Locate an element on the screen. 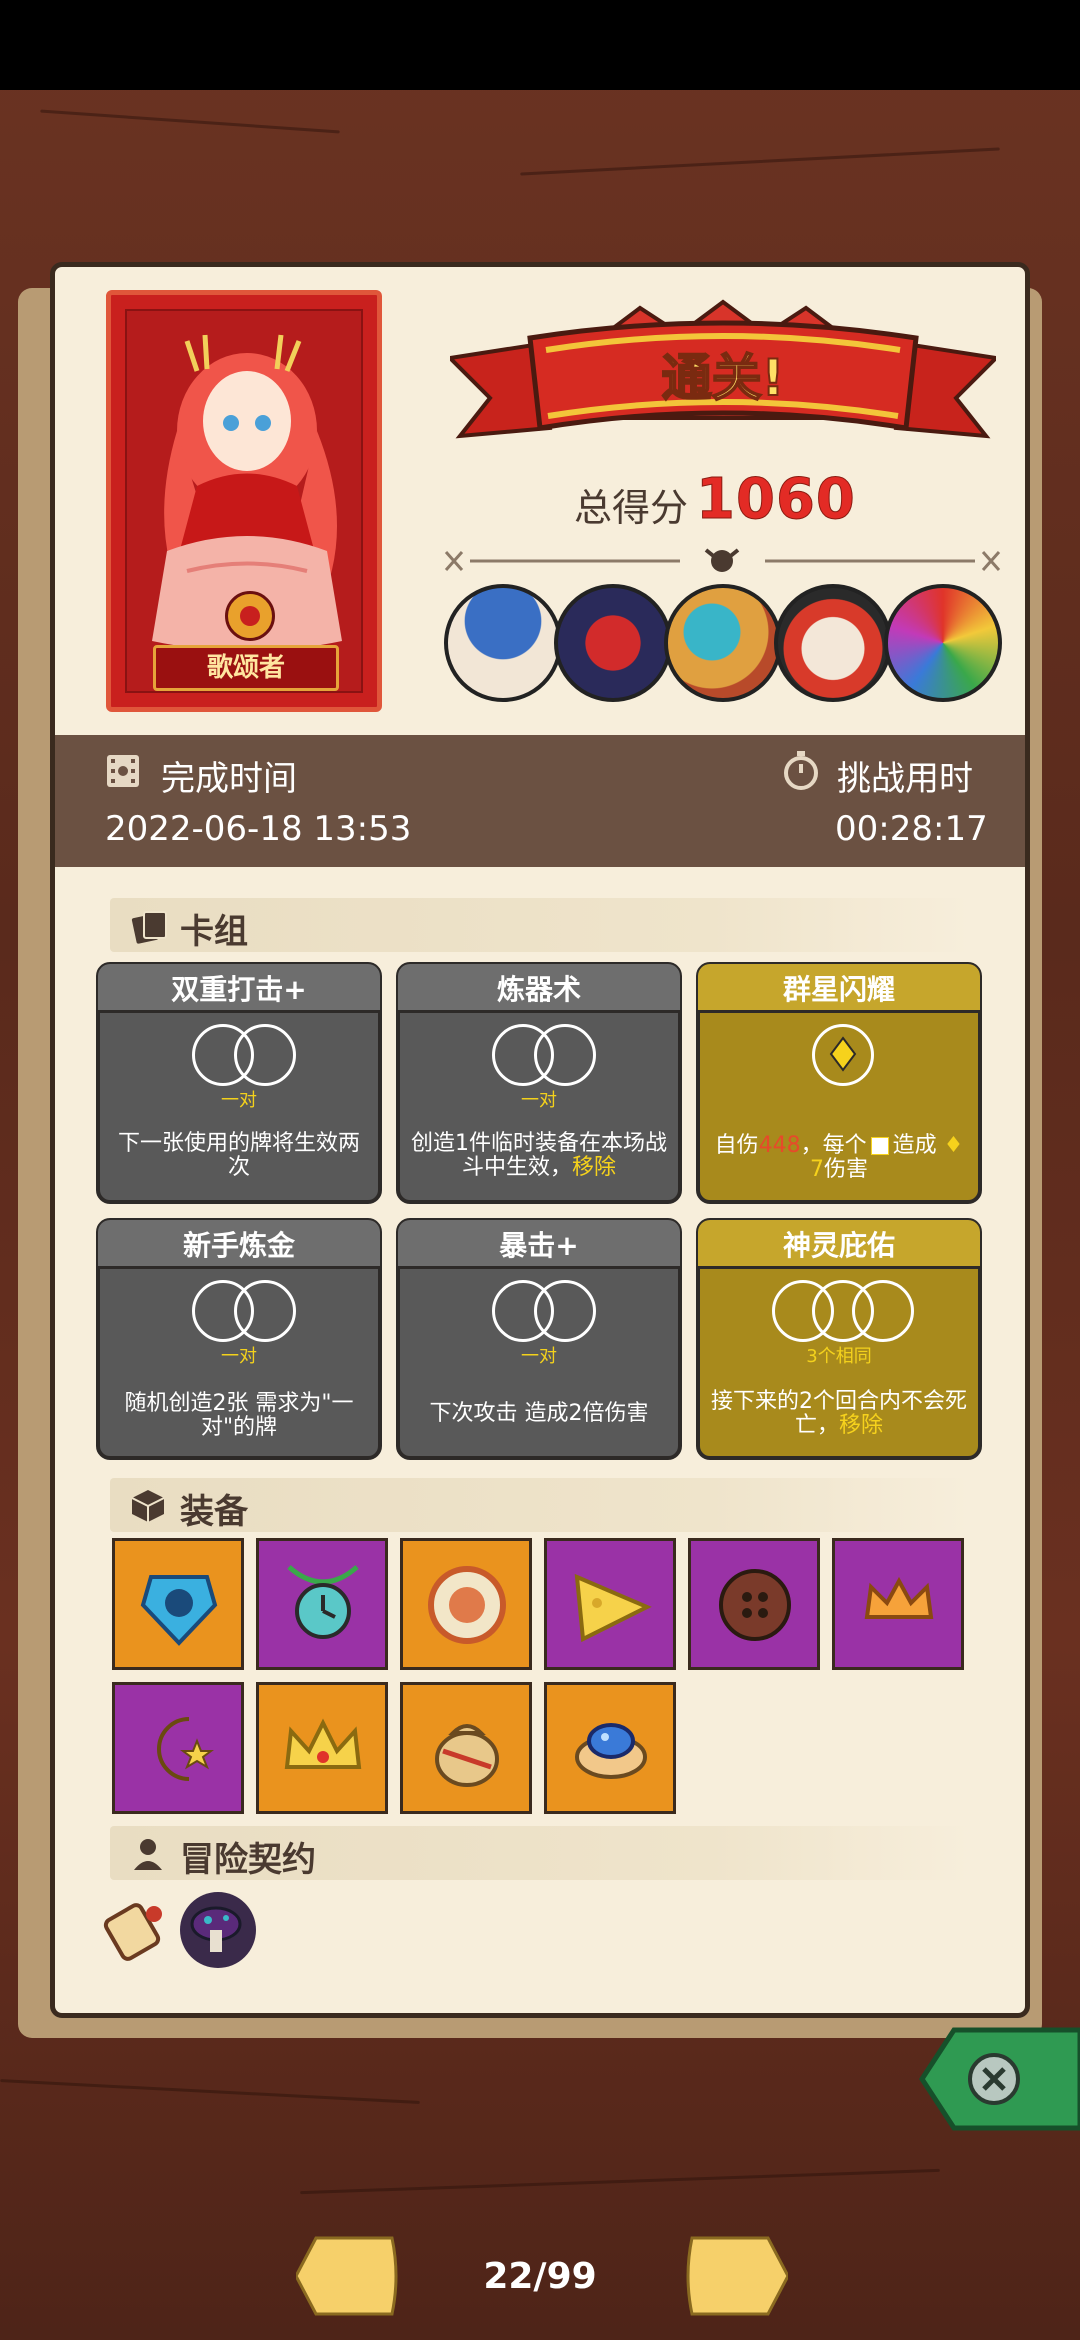 Image resolution: width=1080 pixels, height=2340 pixels. deck-card: 炼器术 一对 创造1件临时装备在本场战斗中生效，移除 is located at coordinates (539, 1083).